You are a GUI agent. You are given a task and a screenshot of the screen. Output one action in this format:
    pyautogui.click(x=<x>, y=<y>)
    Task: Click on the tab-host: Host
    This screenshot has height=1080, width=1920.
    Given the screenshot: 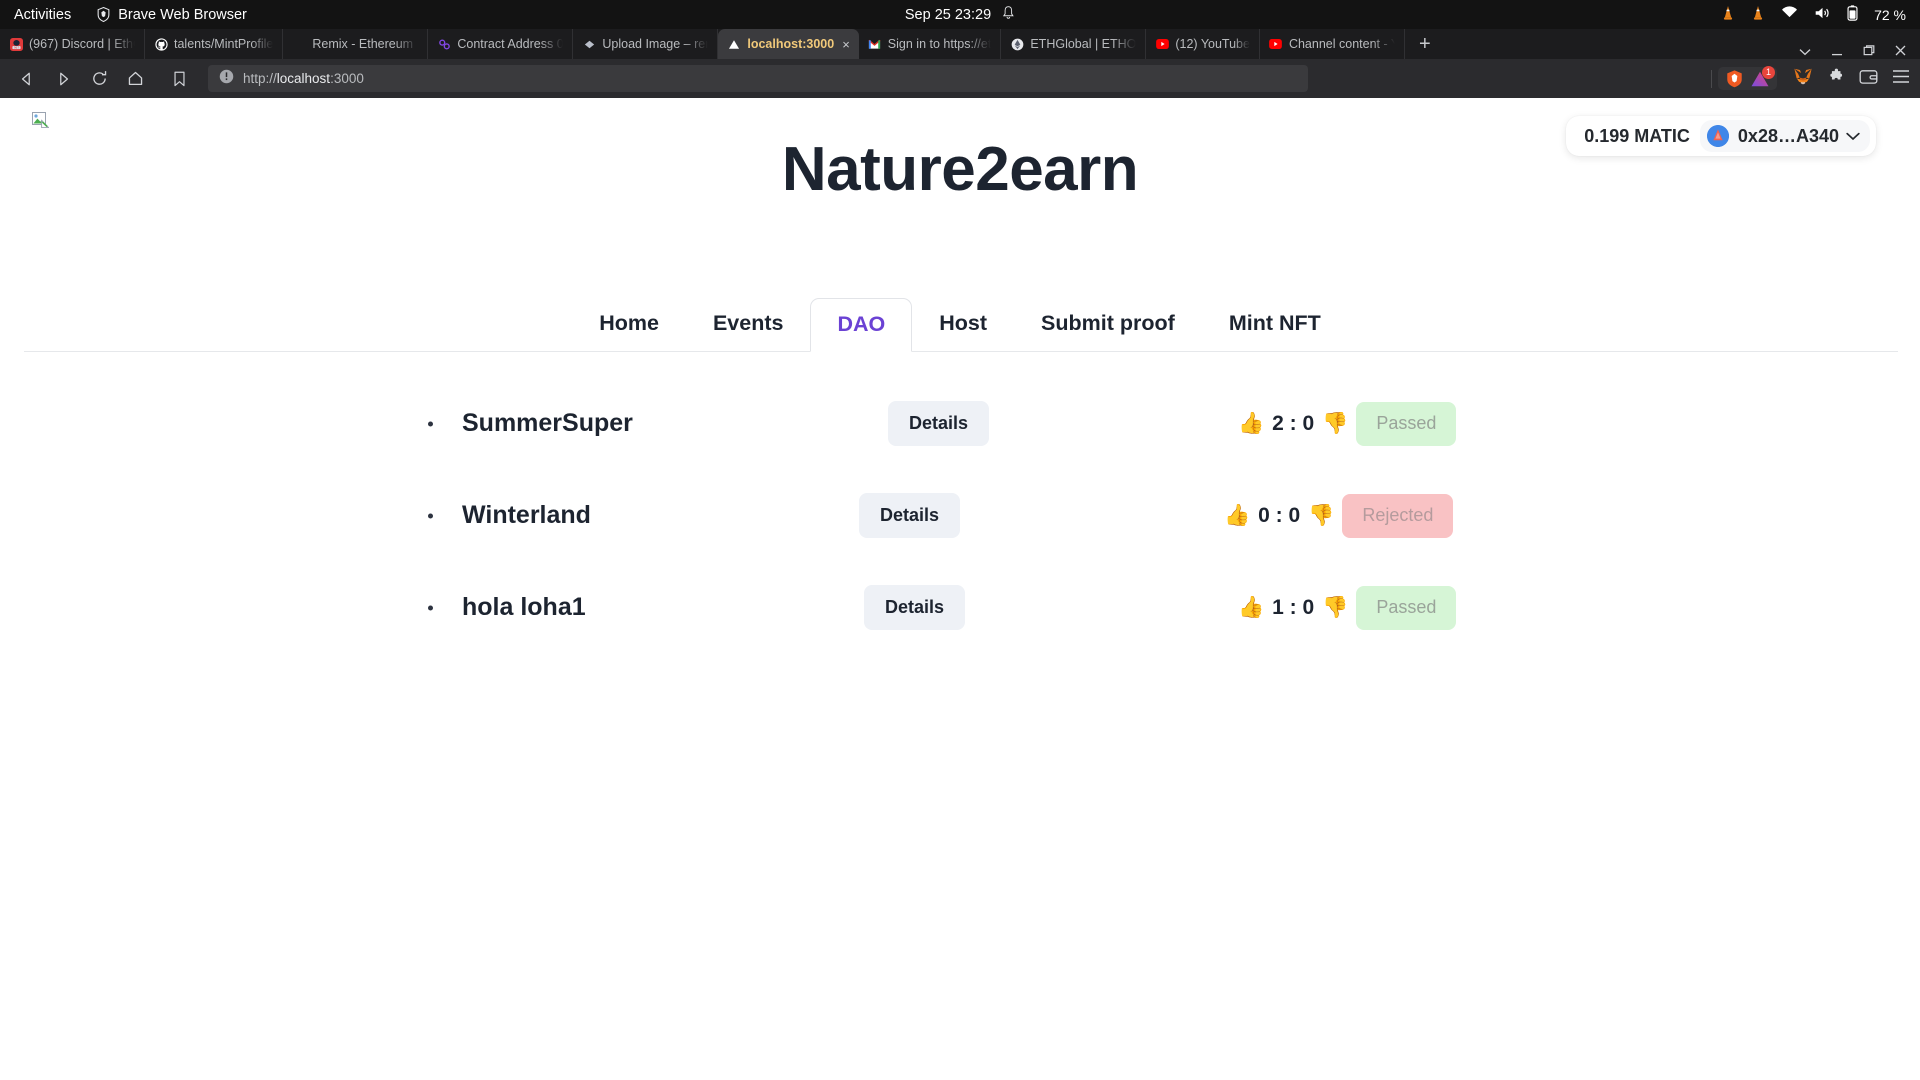 What is the action you would take?
    pyautogui.click(x=963, y=324)
    